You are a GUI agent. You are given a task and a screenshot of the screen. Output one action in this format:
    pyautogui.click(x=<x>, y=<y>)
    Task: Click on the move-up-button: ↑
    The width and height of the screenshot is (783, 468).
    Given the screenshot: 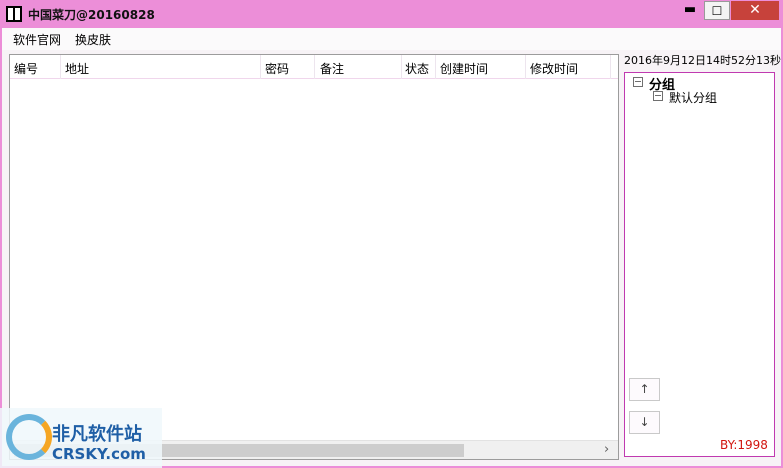 What is the action you would take?
    pyautogui.click(x=644, y=389)
    